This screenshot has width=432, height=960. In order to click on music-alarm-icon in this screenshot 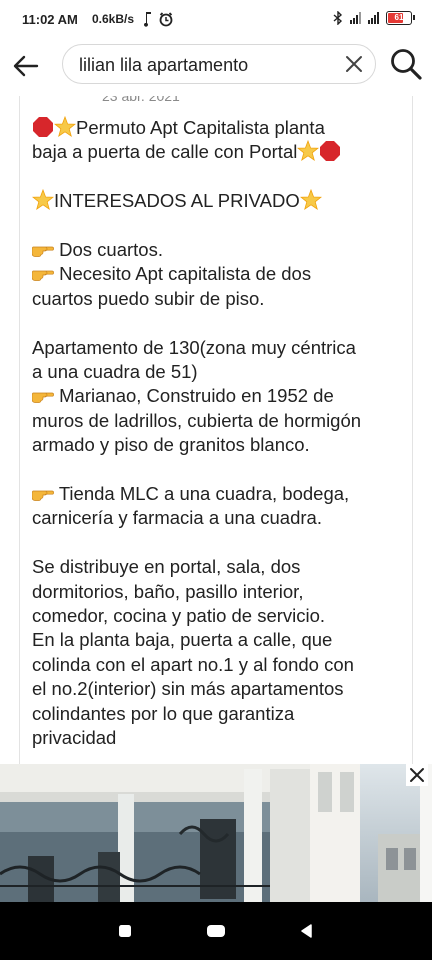, I will do `click(158, 19)`.